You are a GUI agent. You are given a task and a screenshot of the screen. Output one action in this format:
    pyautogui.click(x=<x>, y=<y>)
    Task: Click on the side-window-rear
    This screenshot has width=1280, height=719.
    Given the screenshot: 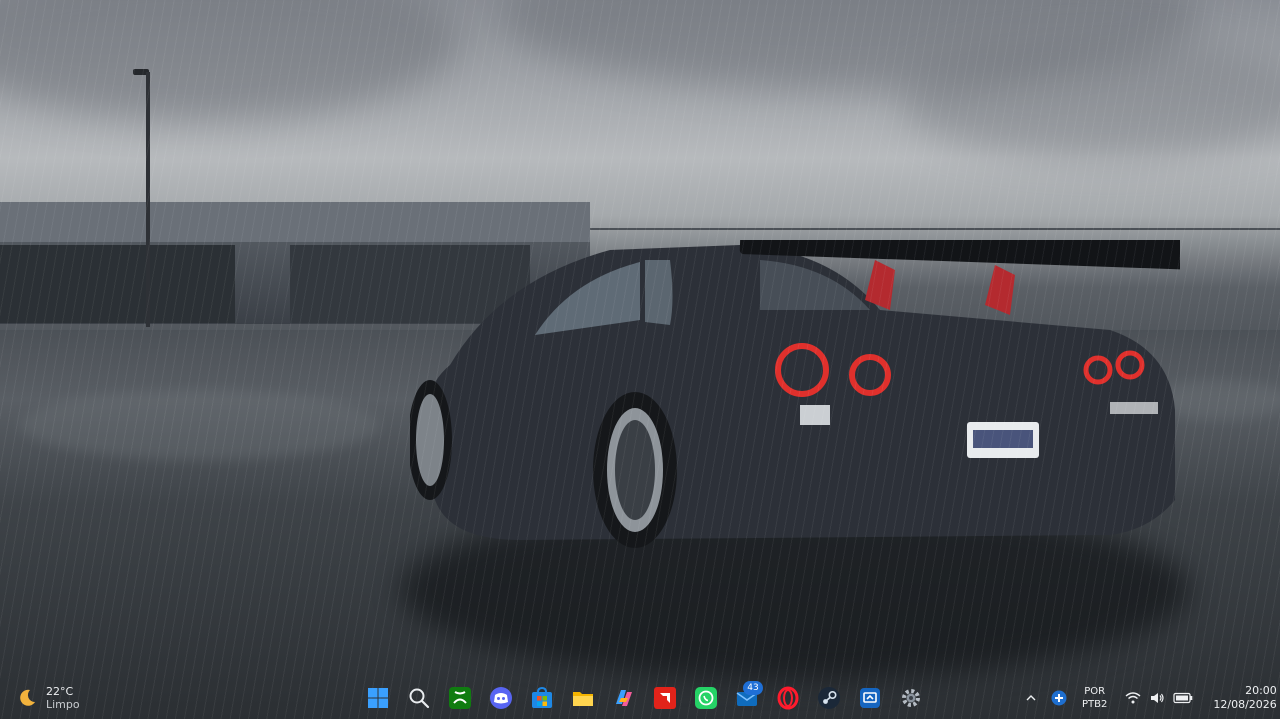 What is the action you would take?
    pyautogui.click(x=659, y=292)
    